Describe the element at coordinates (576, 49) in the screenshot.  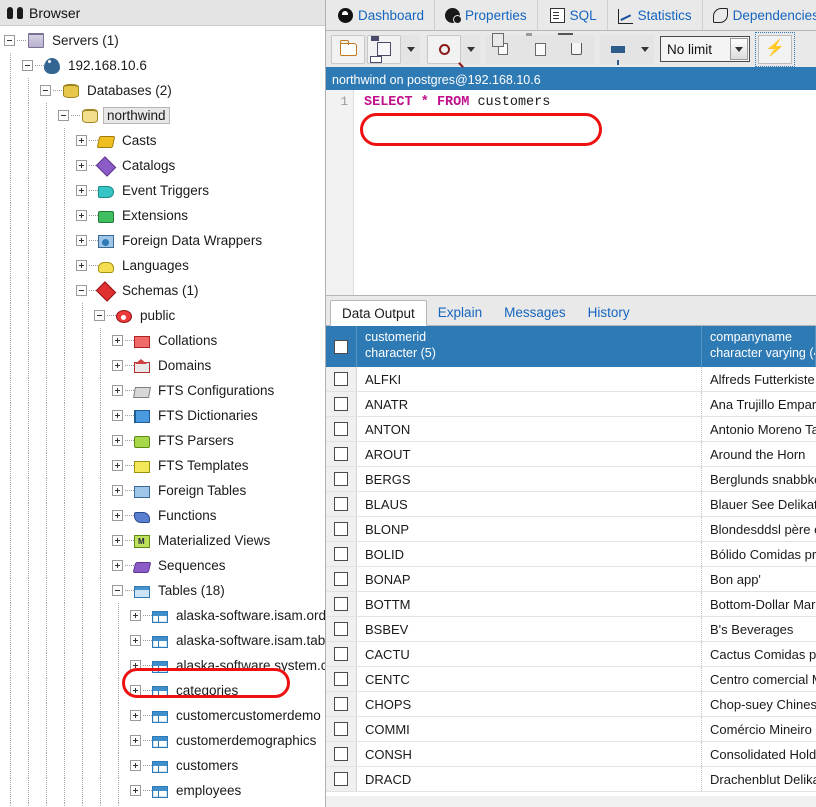
I see `delete-button` at that location.